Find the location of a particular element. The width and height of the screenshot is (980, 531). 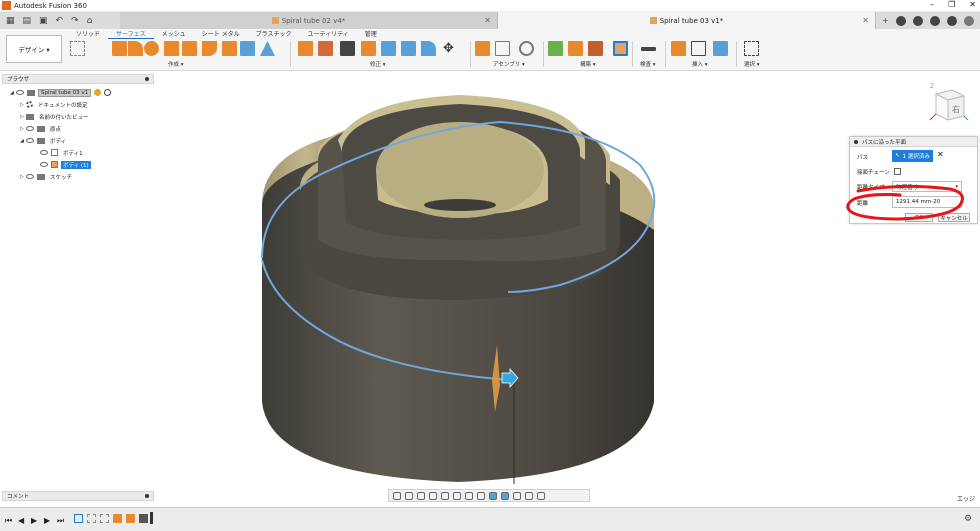

zoom-window-icon is located at coordinates (445, 495).